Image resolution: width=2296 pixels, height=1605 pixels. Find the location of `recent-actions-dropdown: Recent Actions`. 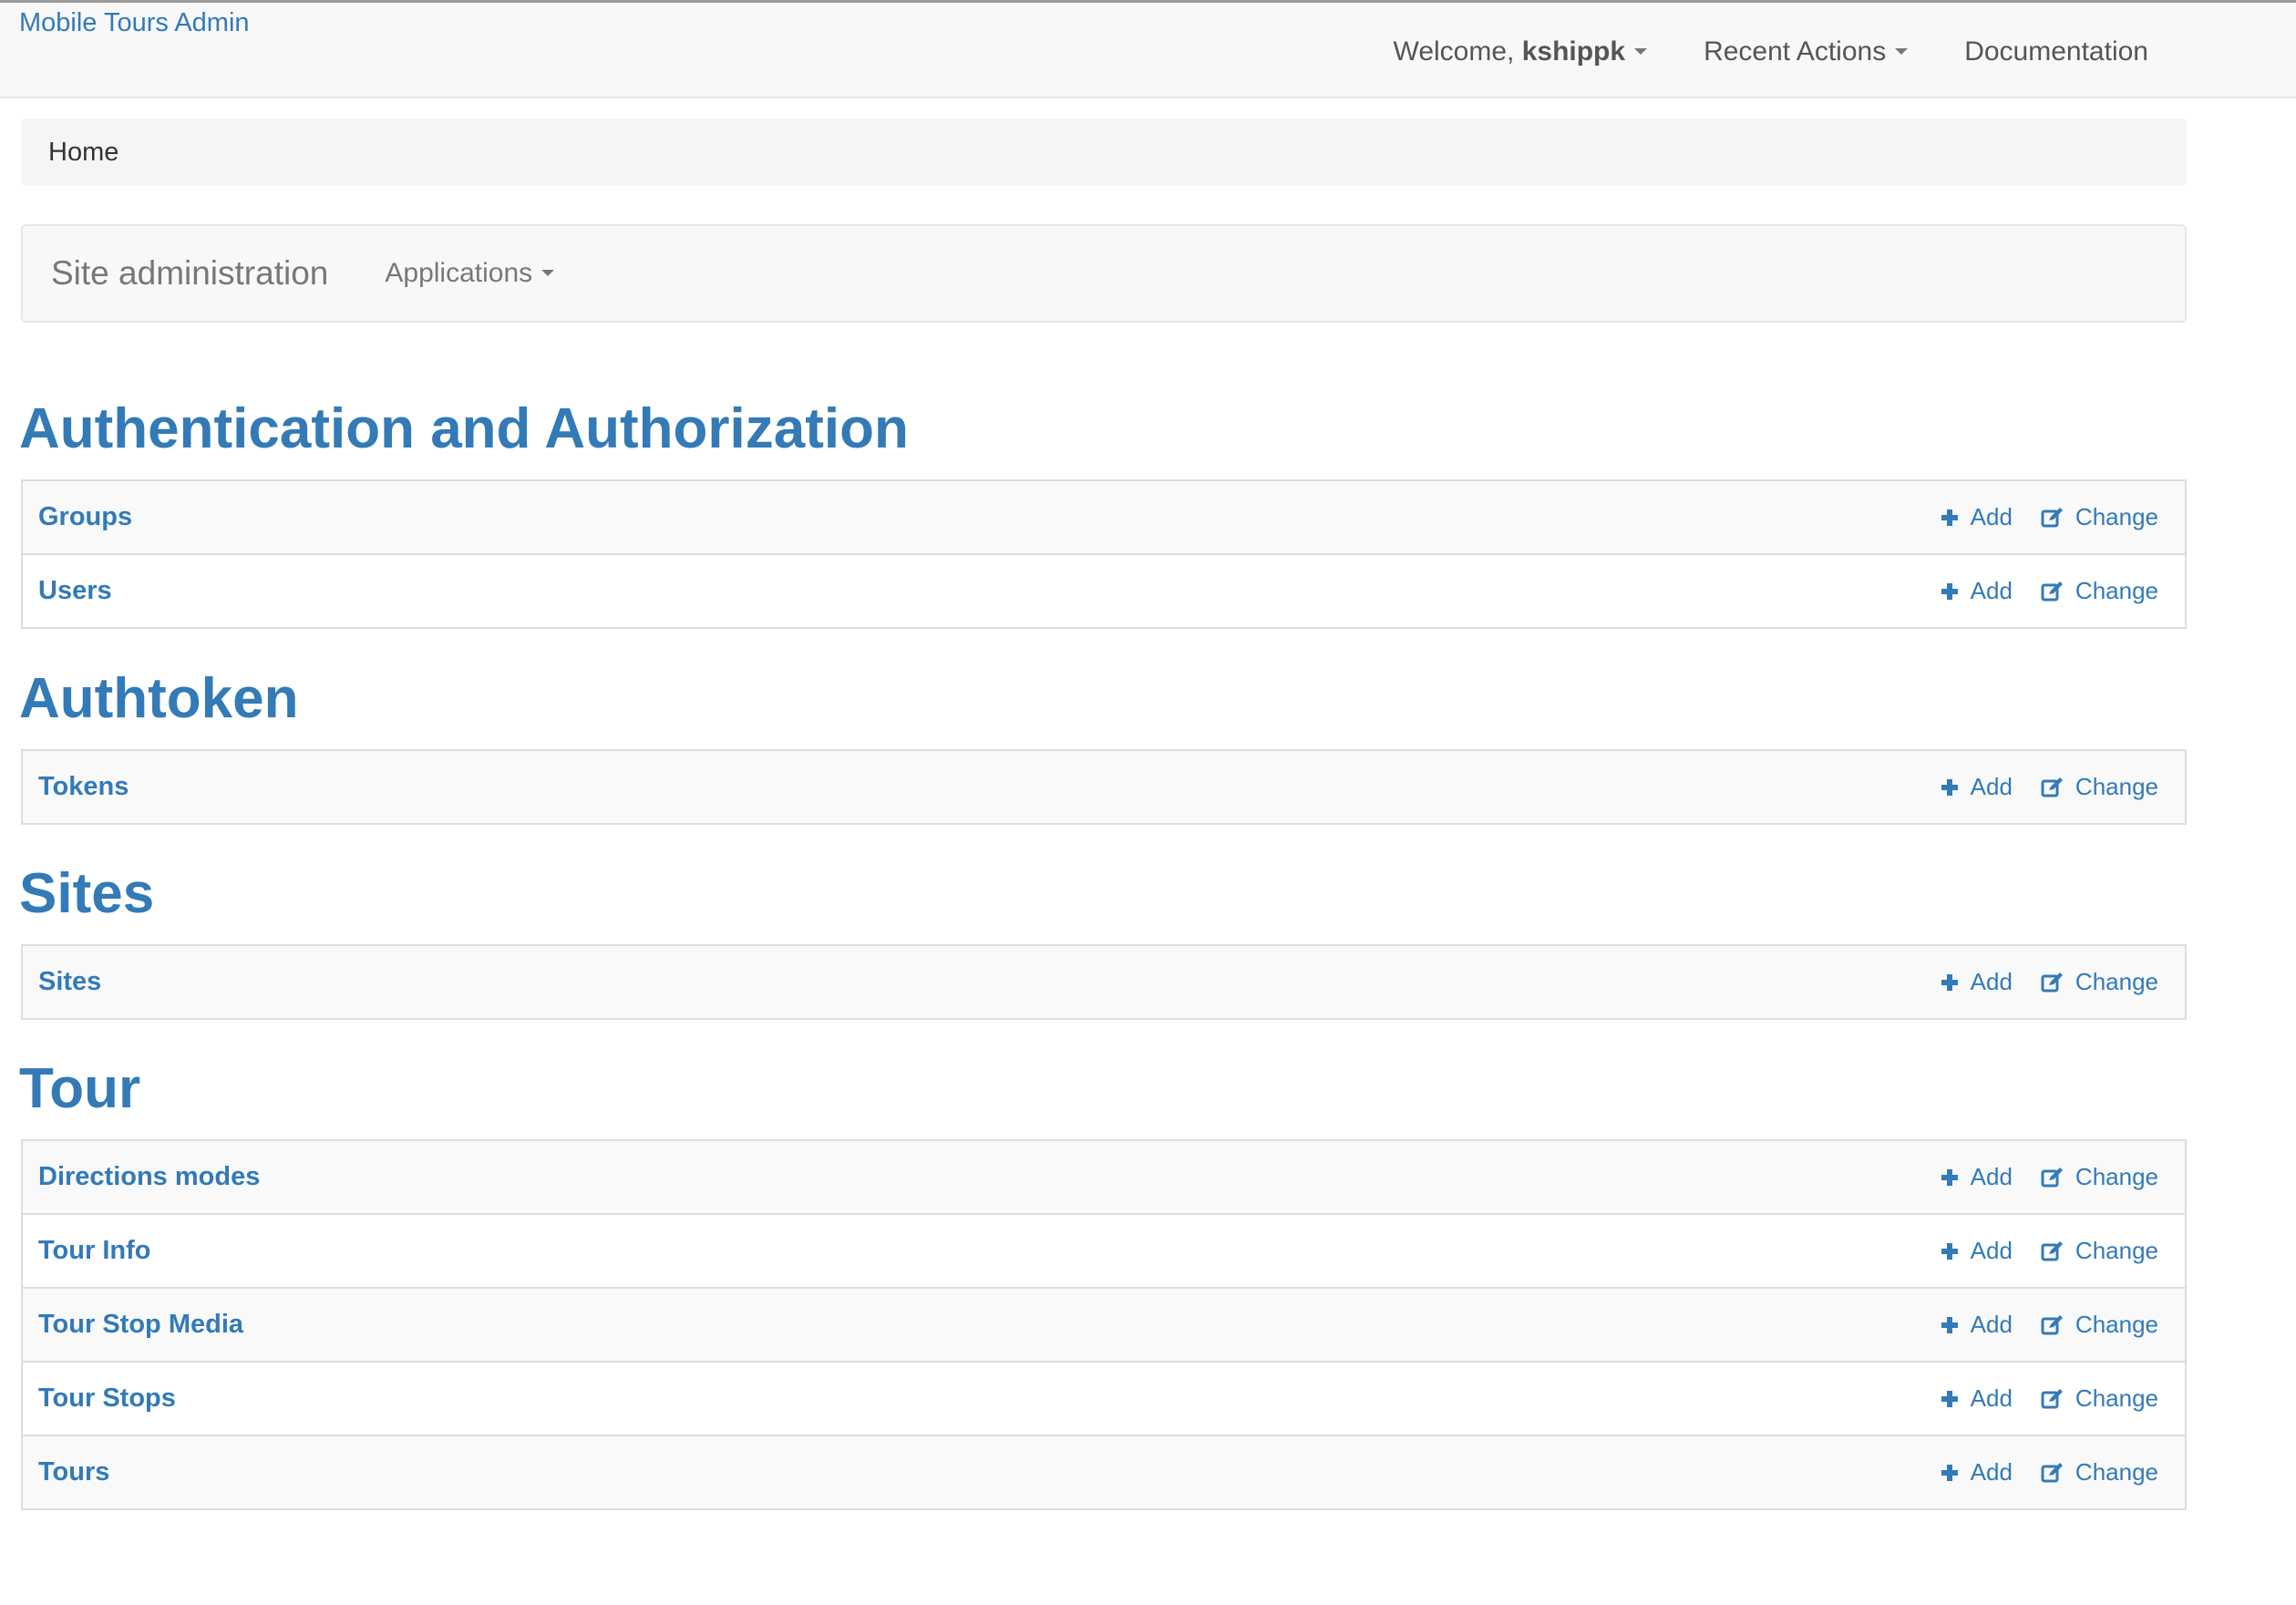

recent-actions-dropdown: Recent Actions is located at coordinates (1806, 52).